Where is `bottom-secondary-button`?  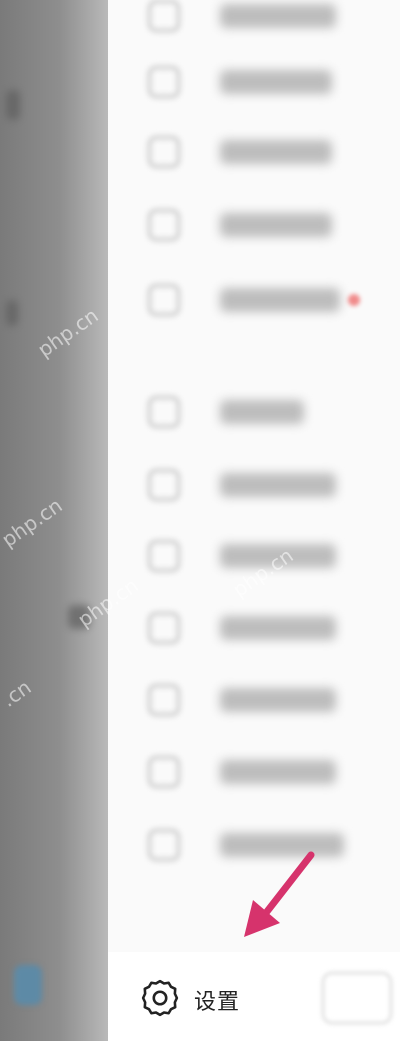
bottom-secondary-button is located at coordinates (357, 998).